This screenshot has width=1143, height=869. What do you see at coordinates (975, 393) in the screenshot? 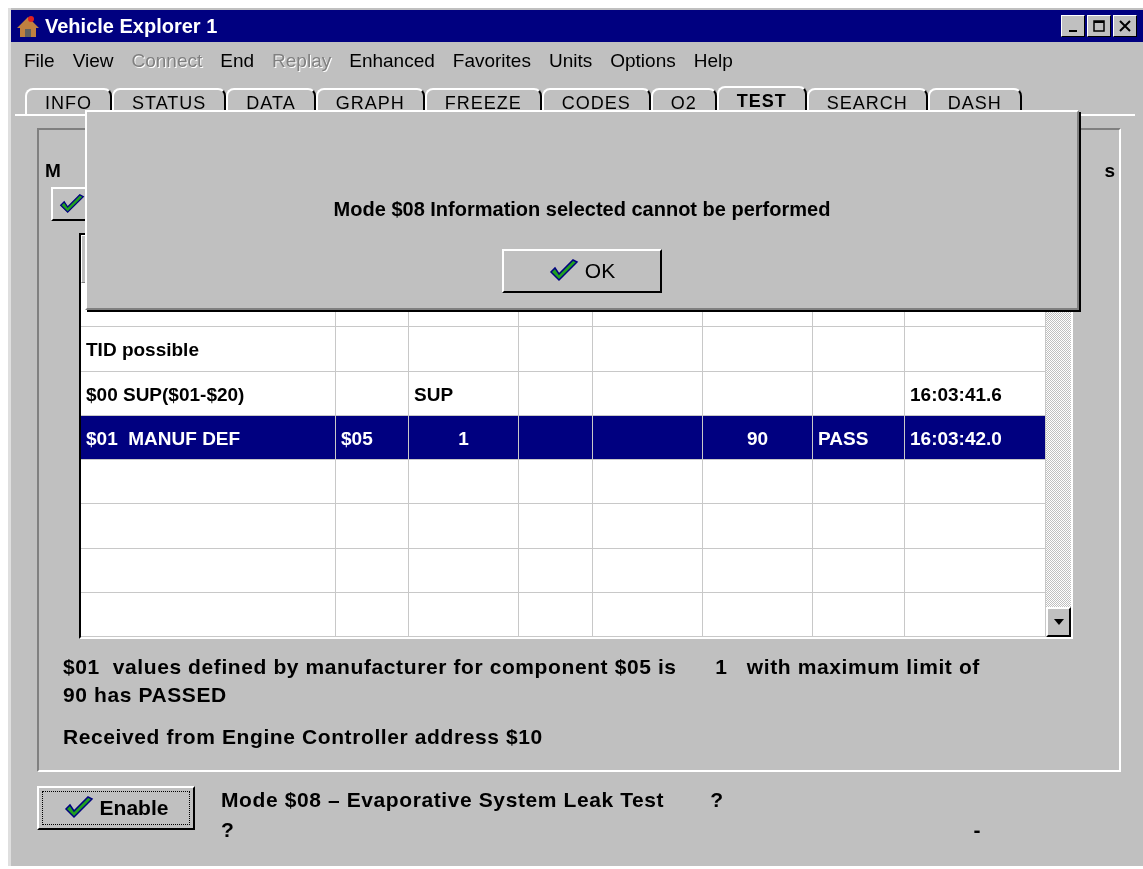
I see `table-cell: 16:03:41.6` at bounding box center [975, 393].